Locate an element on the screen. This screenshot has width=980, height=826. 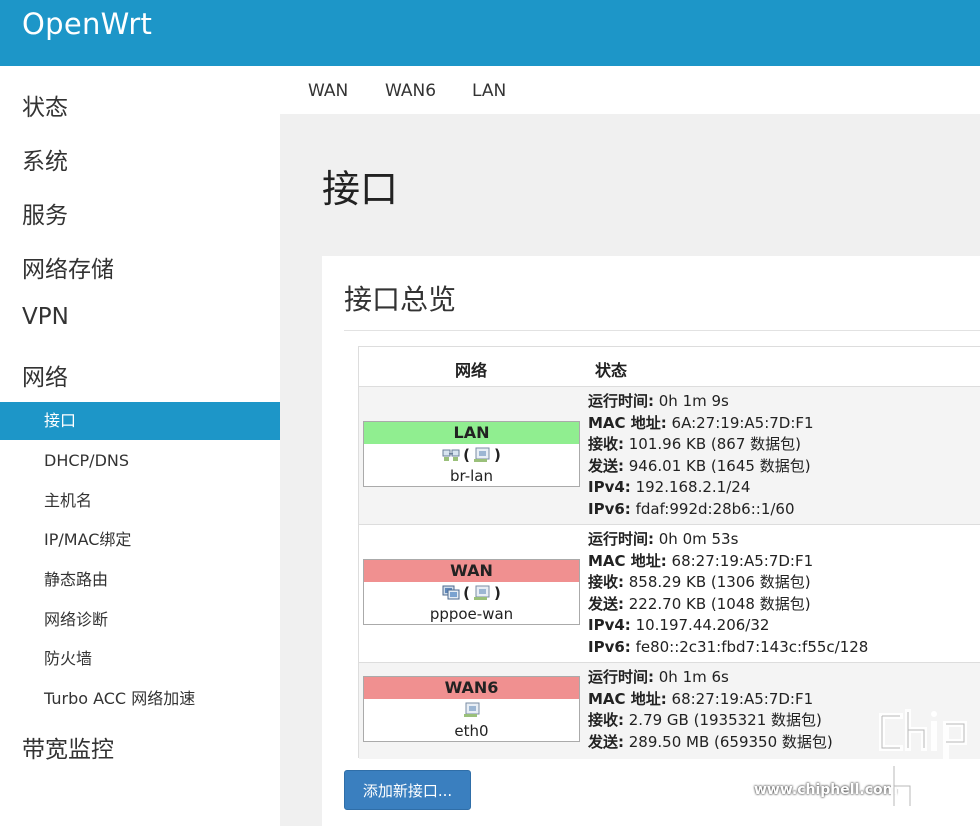
status-line: 接收: 101.96 KB (867 数据包) is located at coordinates (695, 444).